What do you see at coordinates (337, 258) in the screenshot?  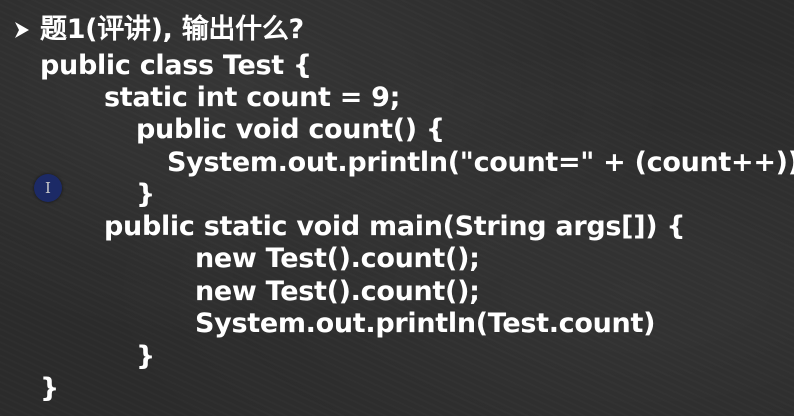 I see `code-line-call-1: new Test().count();` at bounding box center [337, 258].